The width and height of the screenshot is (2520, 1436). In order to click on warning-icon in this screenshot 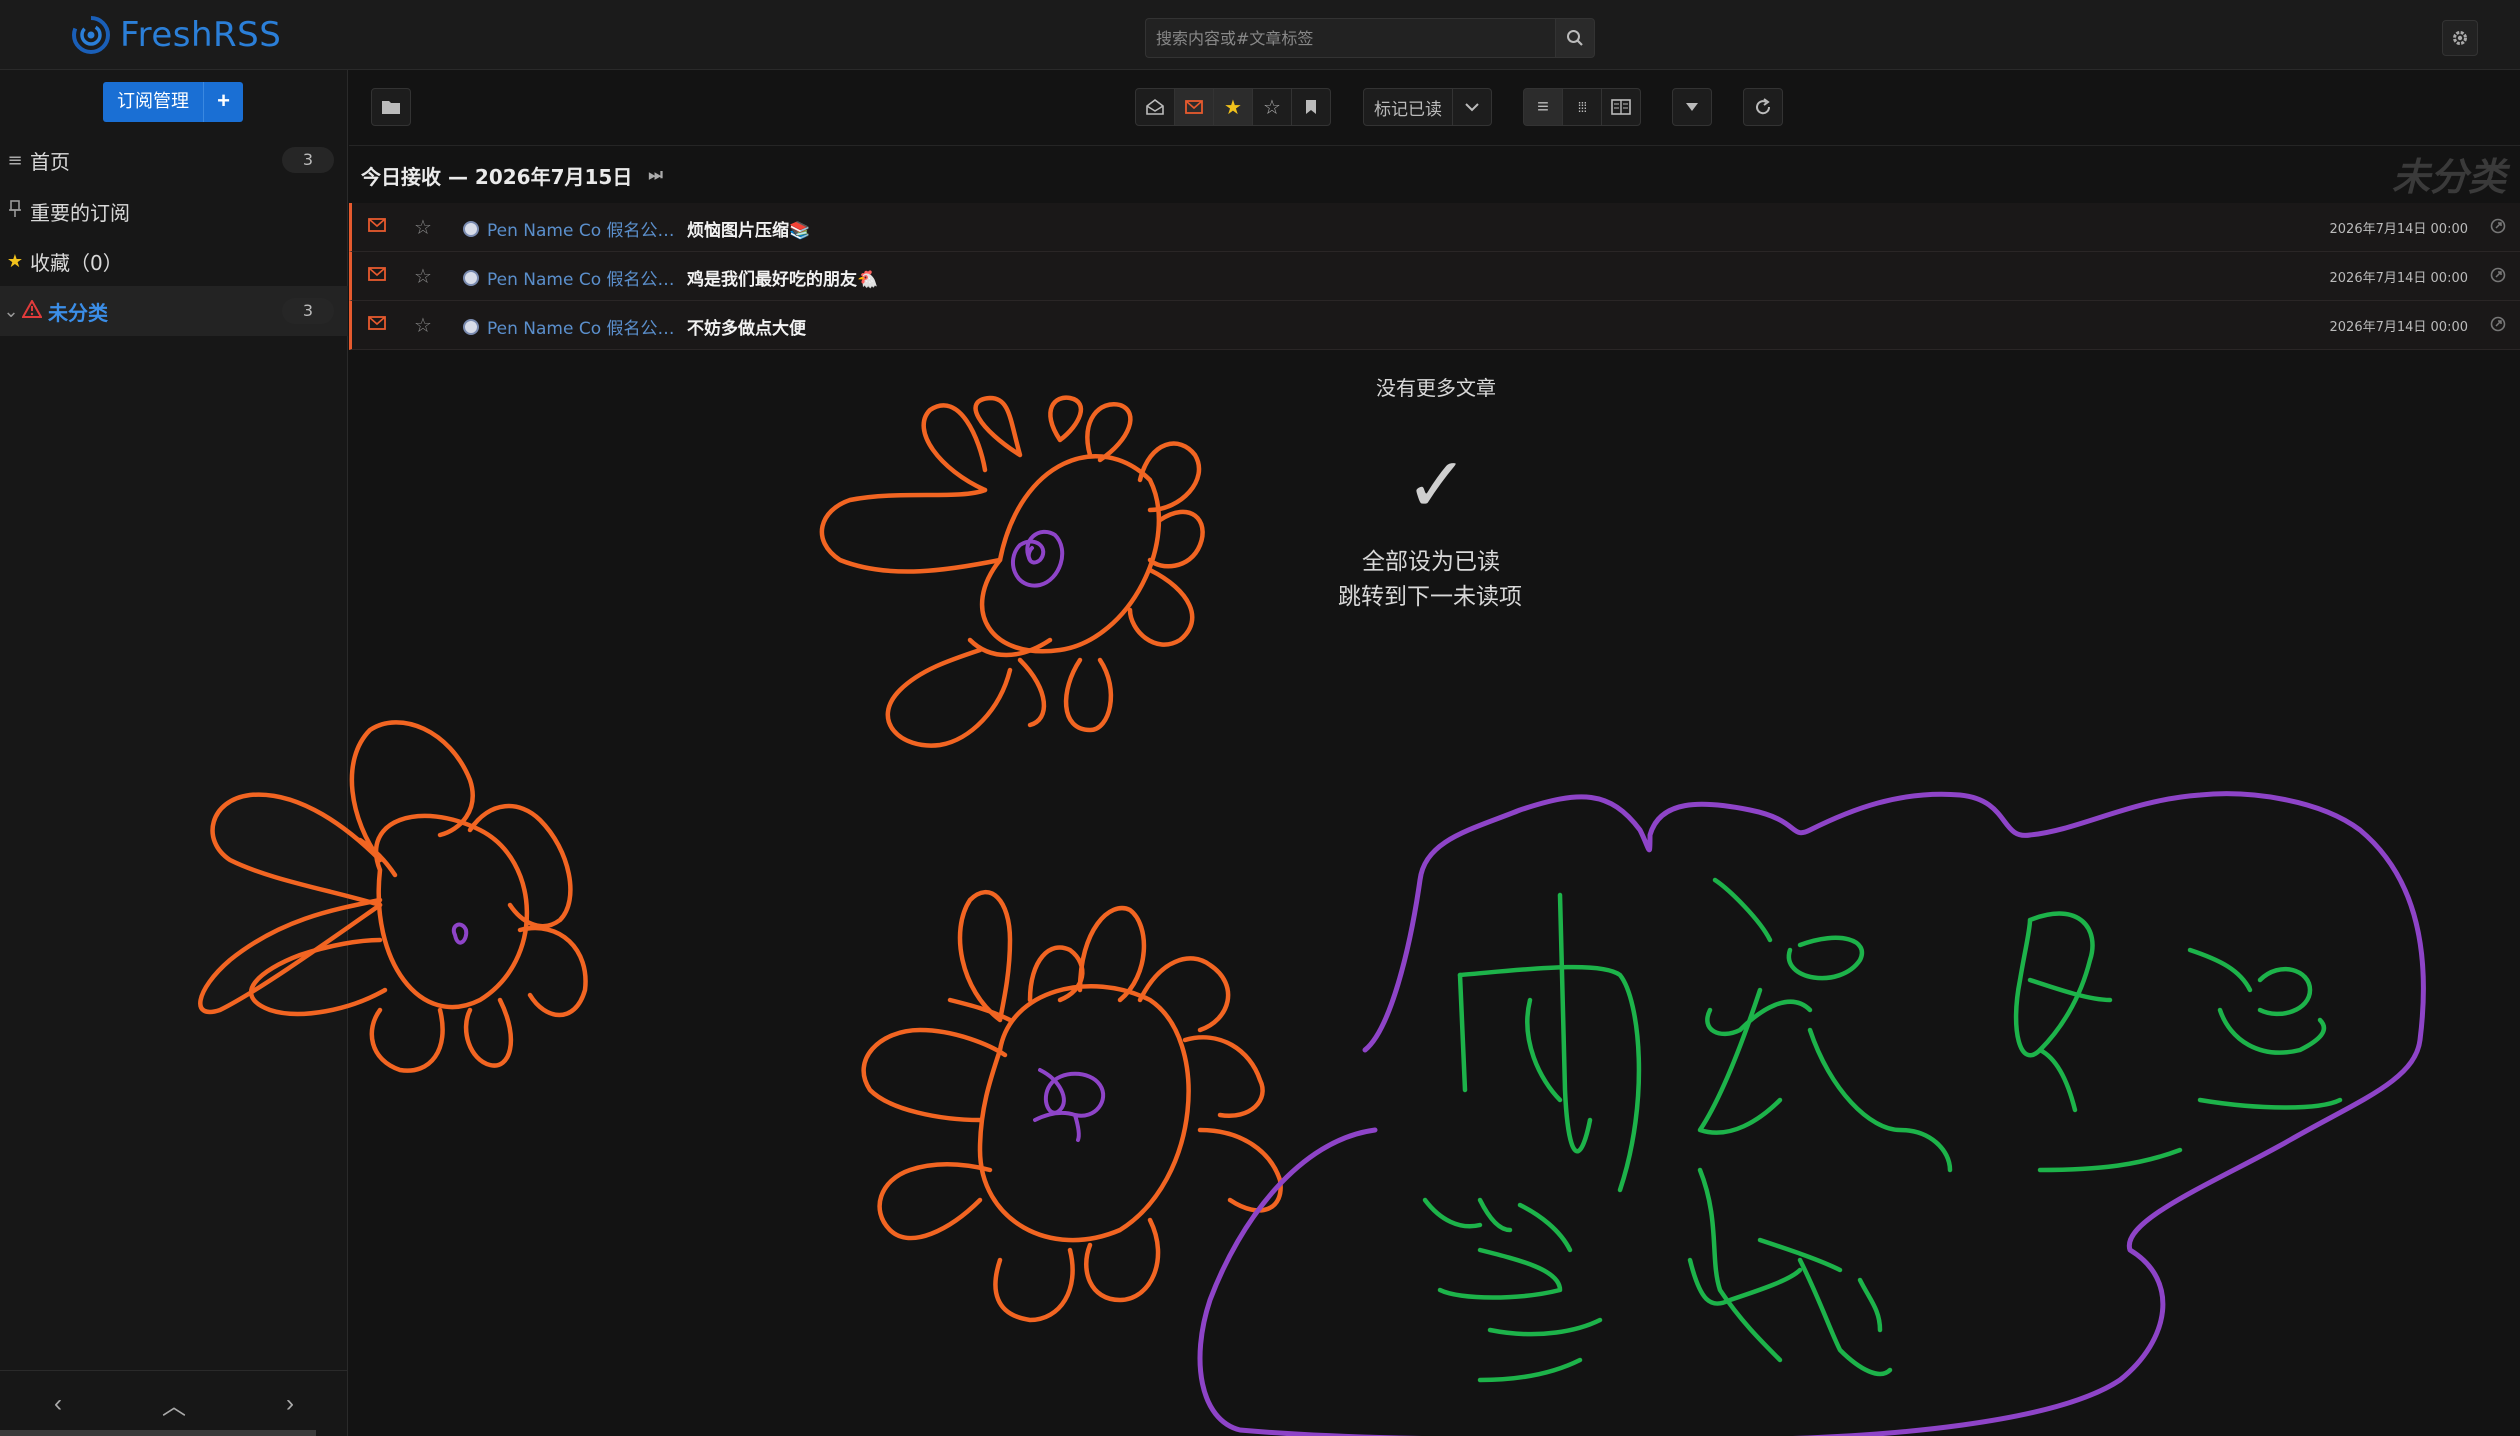, I will do `click(32, 310)`.